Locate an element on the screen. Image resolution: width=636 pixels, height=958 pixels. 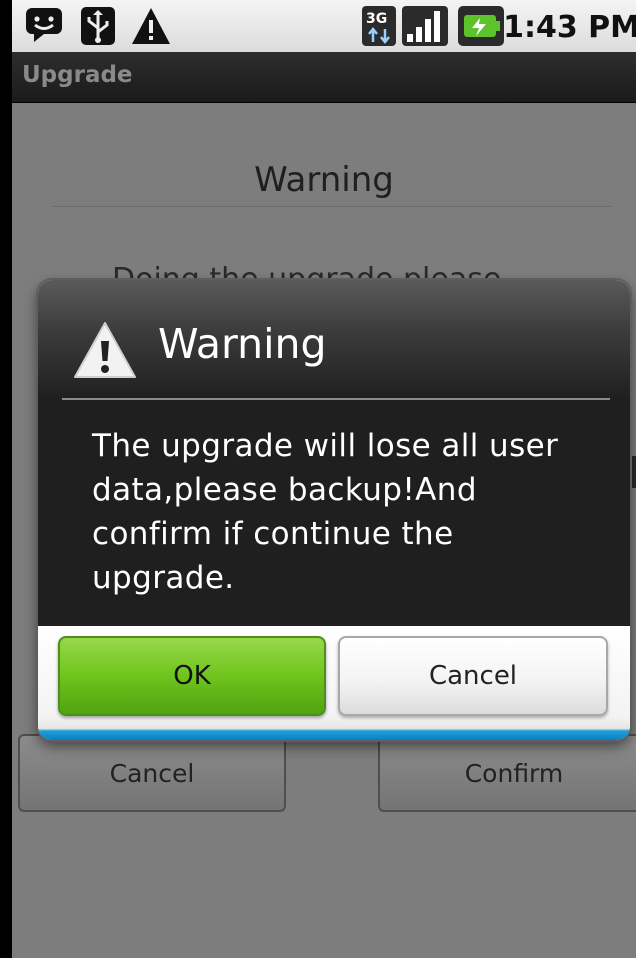
dialog-header: Warning is located at coordinates (334, 341).